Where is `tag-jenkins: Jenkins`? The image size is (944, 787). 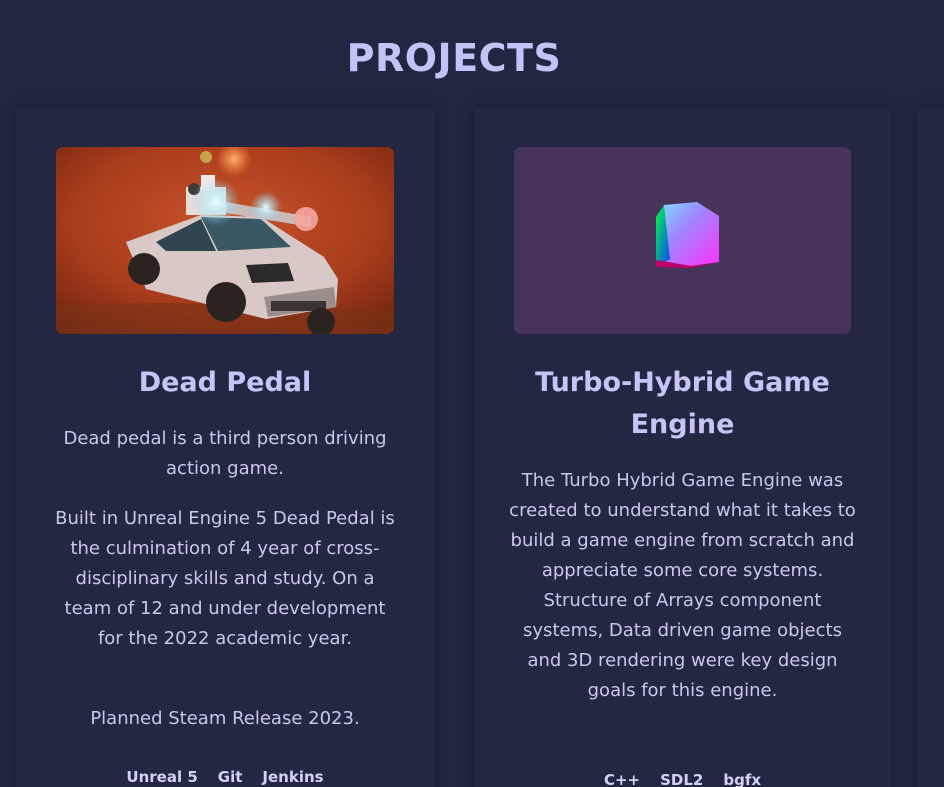
tag-jenkins: Jenkins is located at coordinates (293, 777).